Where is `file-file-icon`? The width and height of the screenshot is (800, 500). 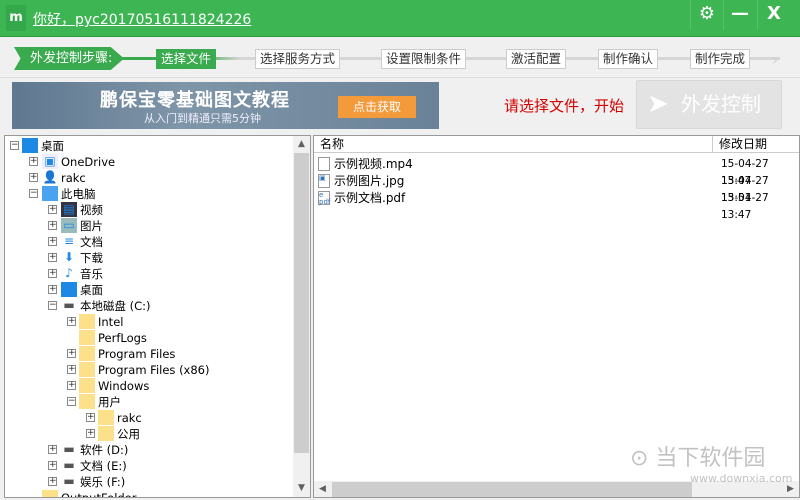 file-file-icon is located at coordinates (324, 164).